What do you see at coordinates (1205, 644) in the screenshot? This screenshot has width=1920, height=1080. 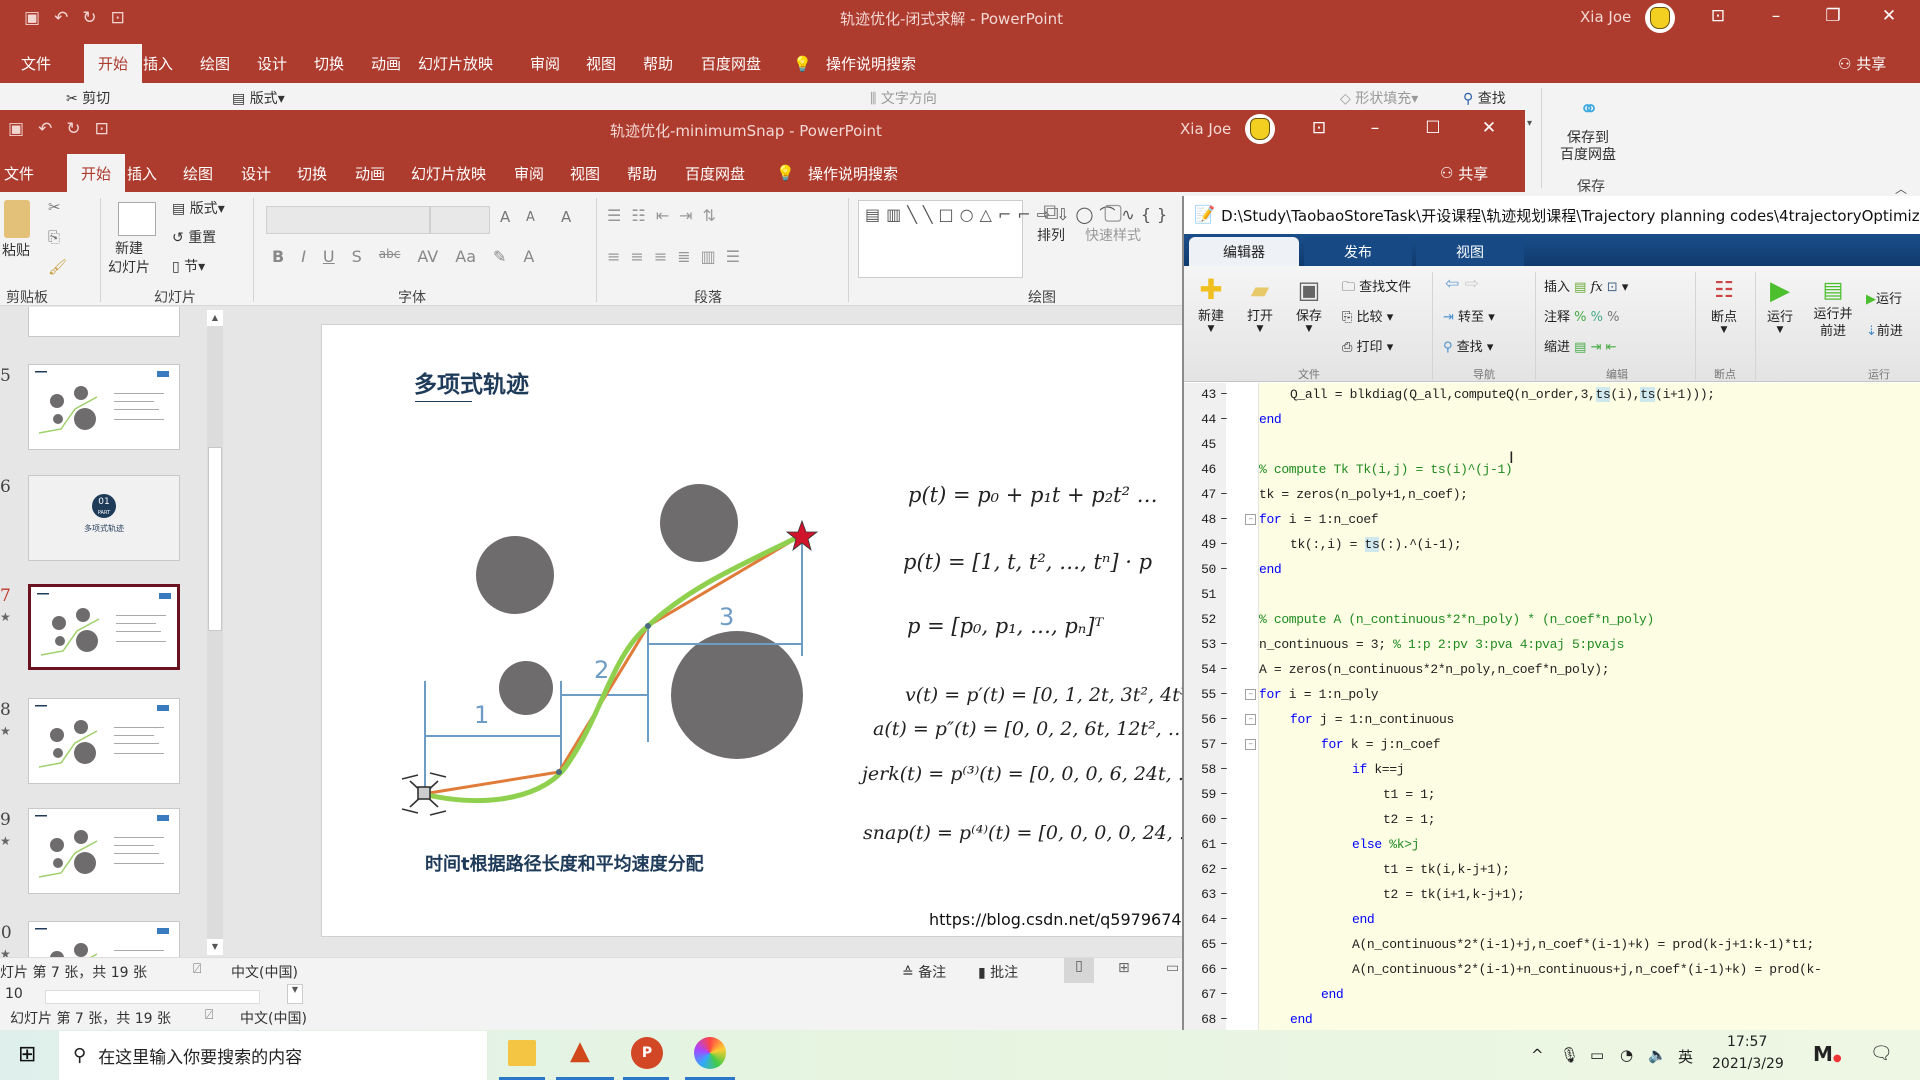 I see `line-number: 53` at bounding box center [1205, 644].